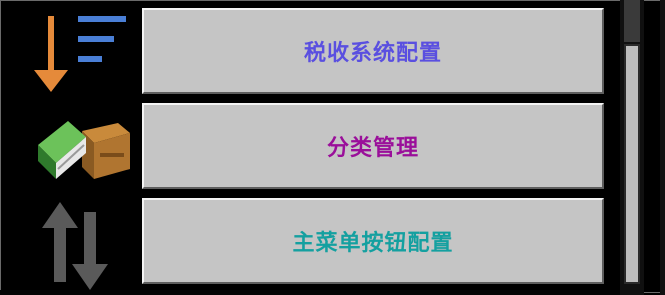  What do you see at coordinates (662, 147) in the screenshot?
I see `window-edge` at bounding box center [662, 147].